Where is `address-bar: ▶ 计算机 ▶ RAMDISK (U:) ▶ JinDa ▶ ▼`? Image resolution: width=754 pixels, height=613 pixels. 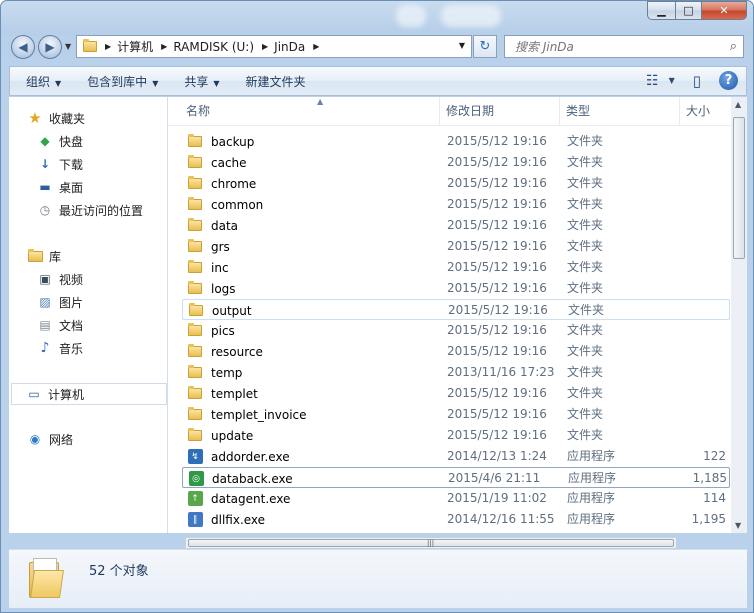
address-bar: ▶ 计算机 ▶ RAMDISK (U:) ▶ JinDa ▶ ▼ is located at coordinates (274, 46).